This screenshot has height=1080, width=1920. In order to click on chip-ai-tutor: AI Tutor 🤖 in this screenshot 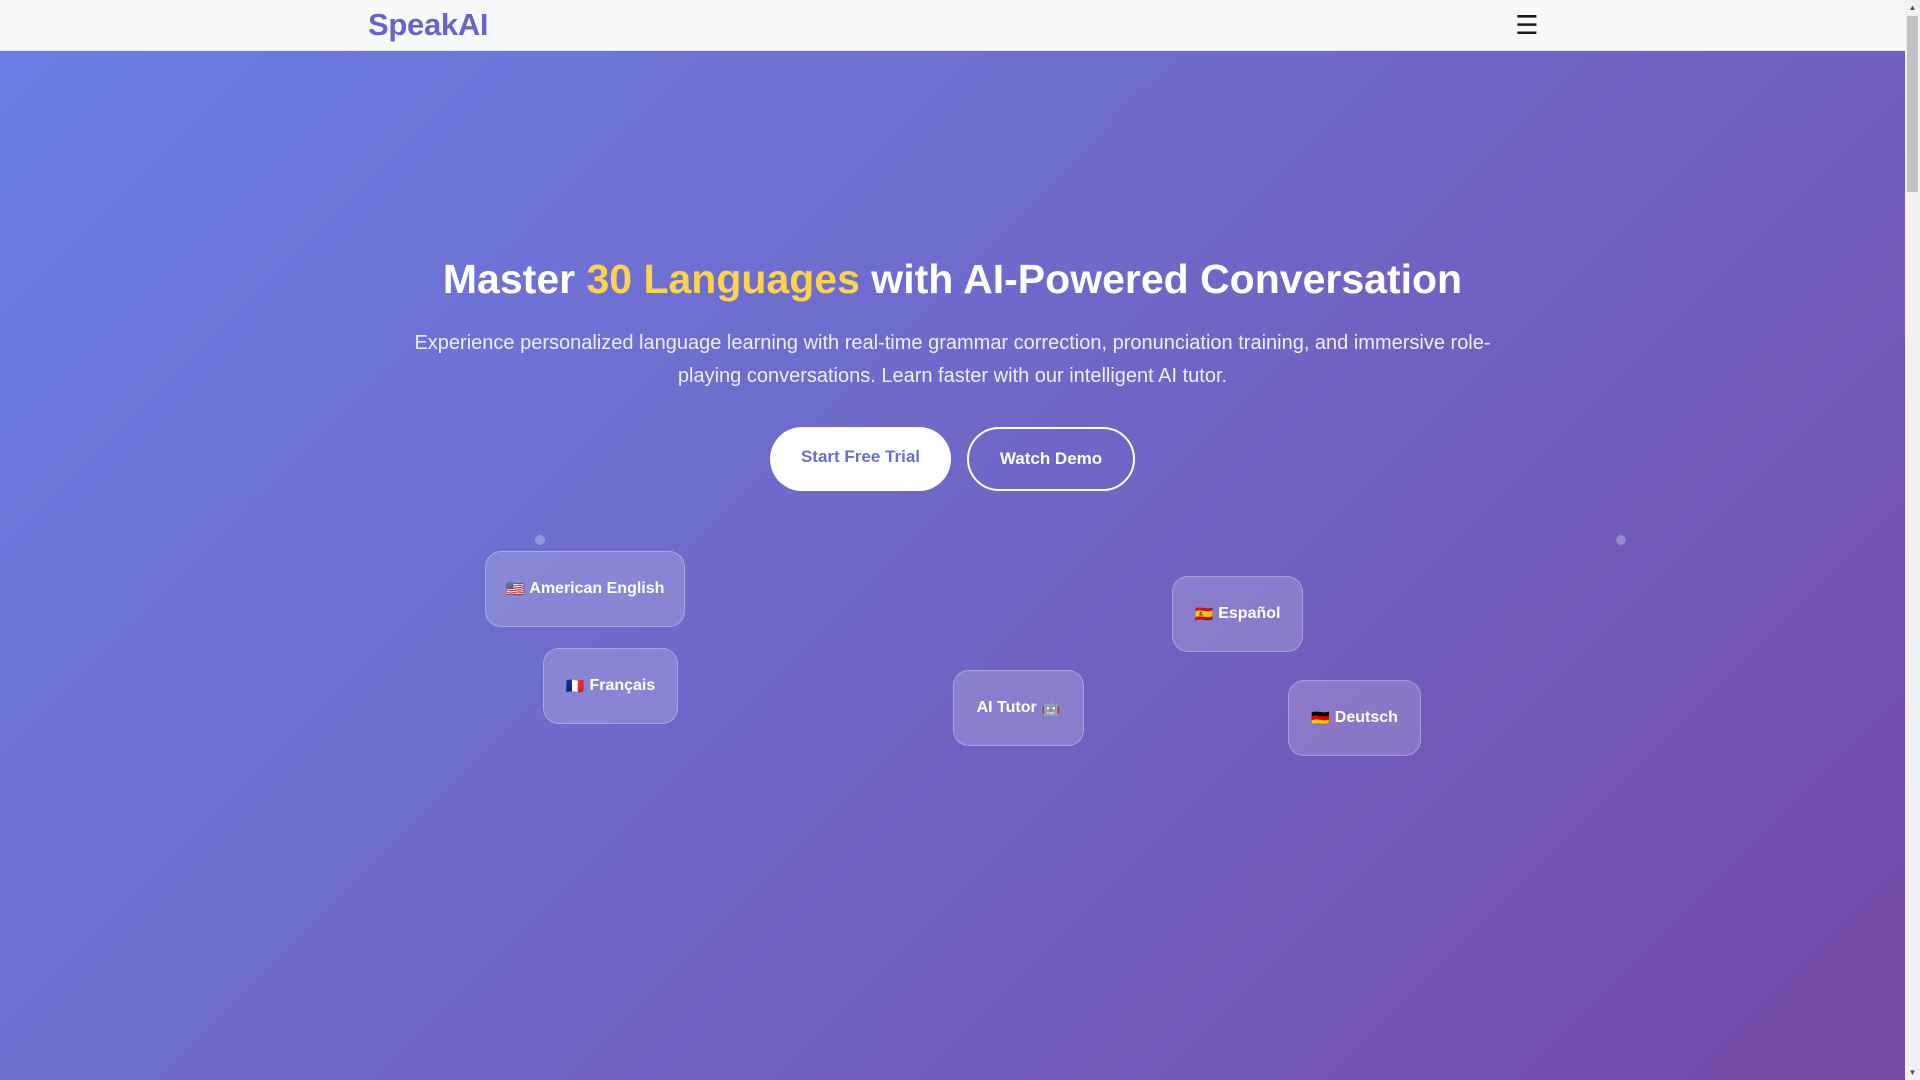, I will do `click(1018, 708)`.